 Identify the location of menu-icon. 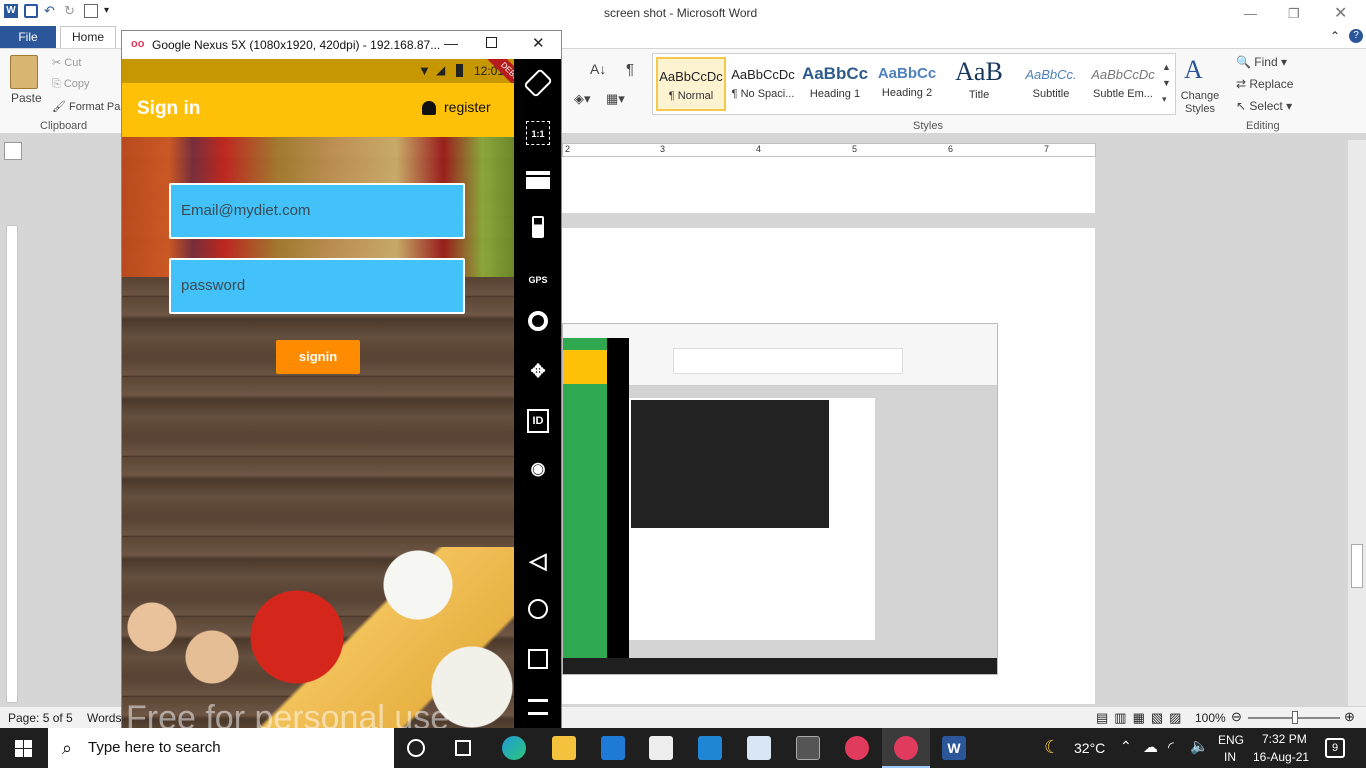
(538, 707).